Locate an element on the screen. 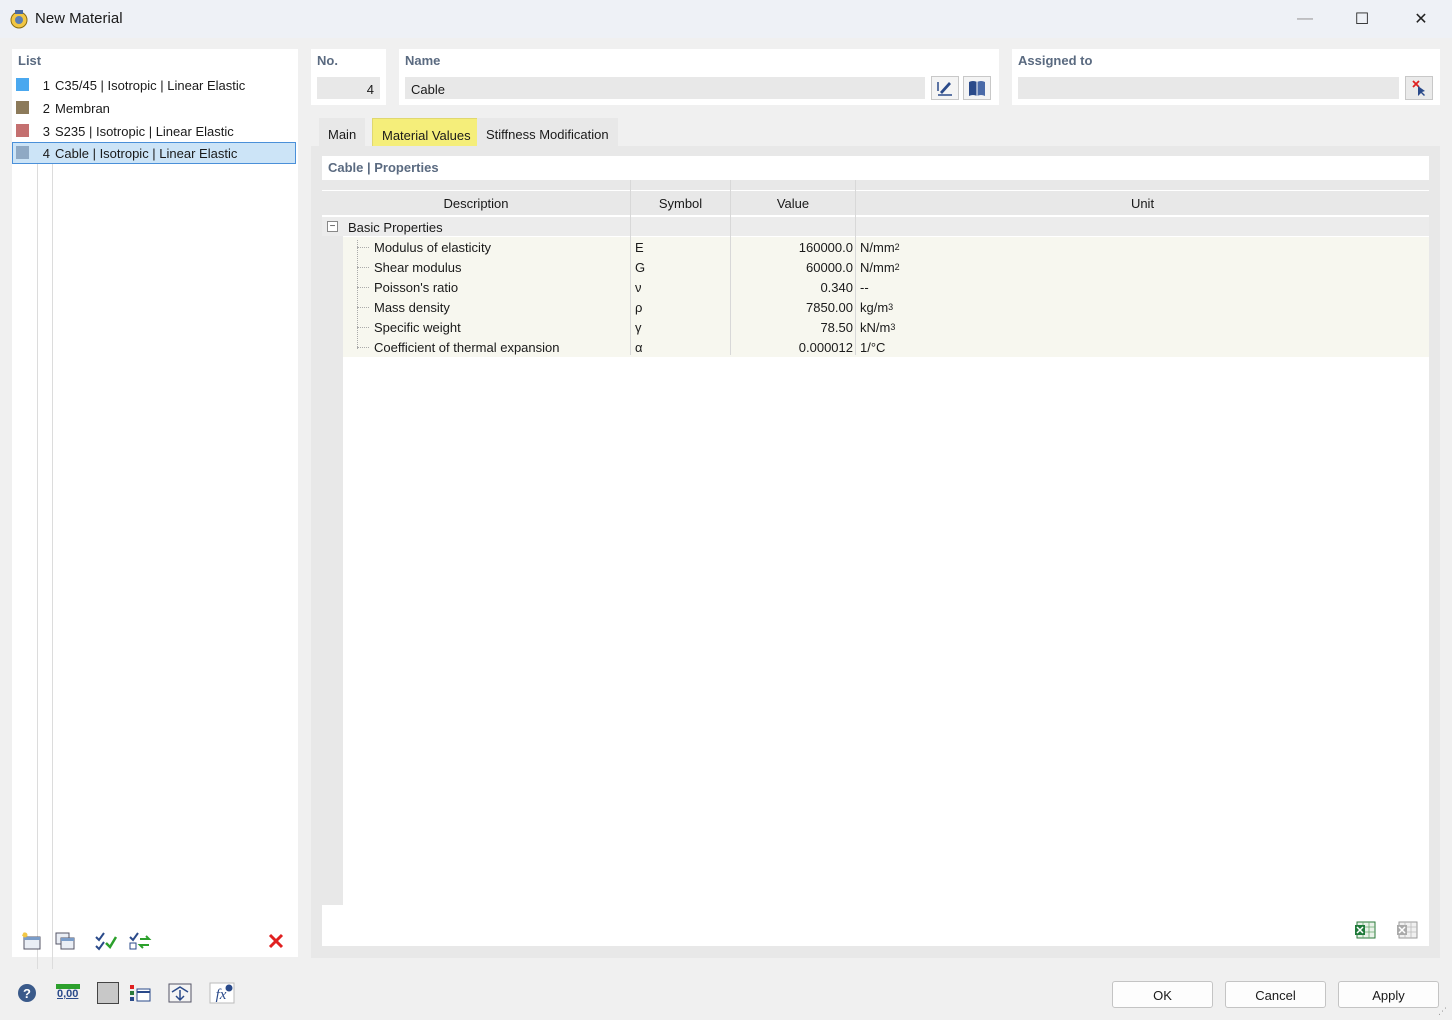  excel-export-icon is located at coordinates (1365, 930).